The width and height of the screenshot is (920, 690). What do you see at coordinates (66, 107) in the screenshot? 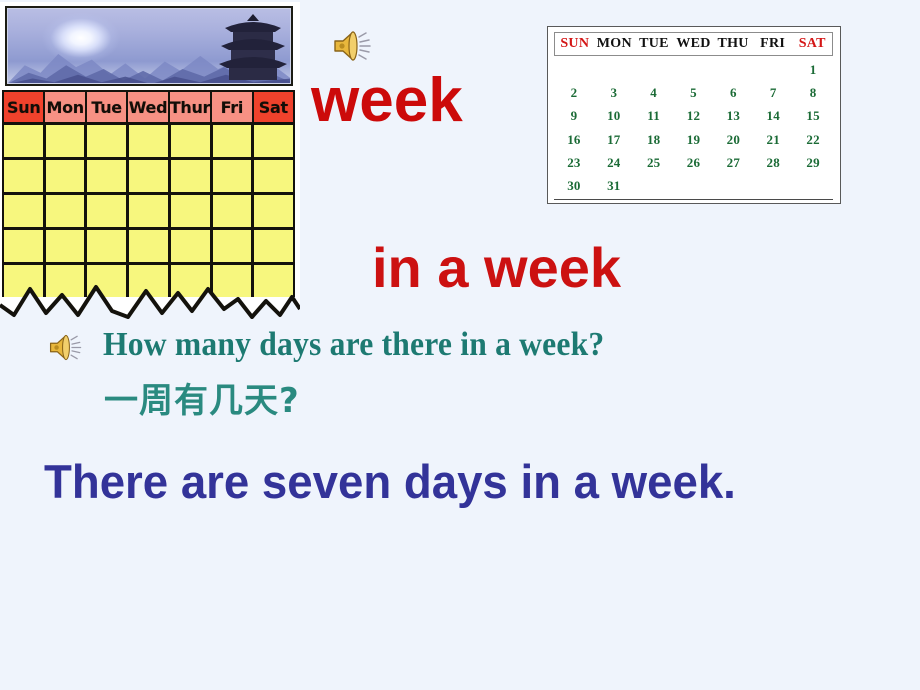
I see `wall-weekday-mon: Mon` at bounding box center [66, 107].